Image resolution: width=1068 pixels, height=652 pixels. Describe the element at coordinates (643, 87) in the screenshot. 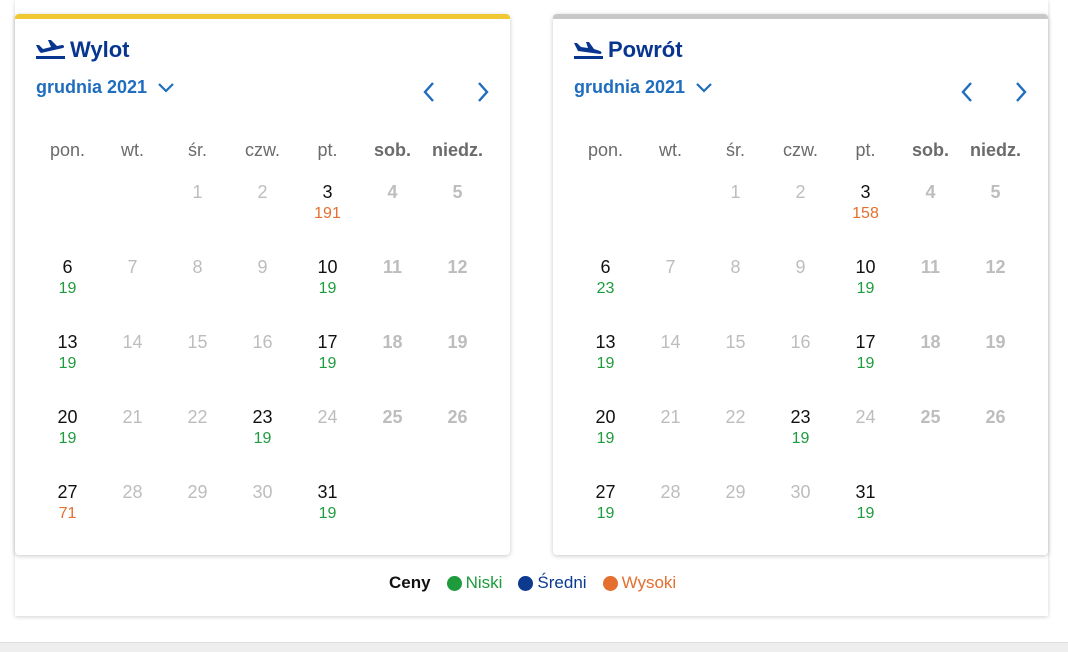

I see `return-month-selector: grudnia 2021` at that location.